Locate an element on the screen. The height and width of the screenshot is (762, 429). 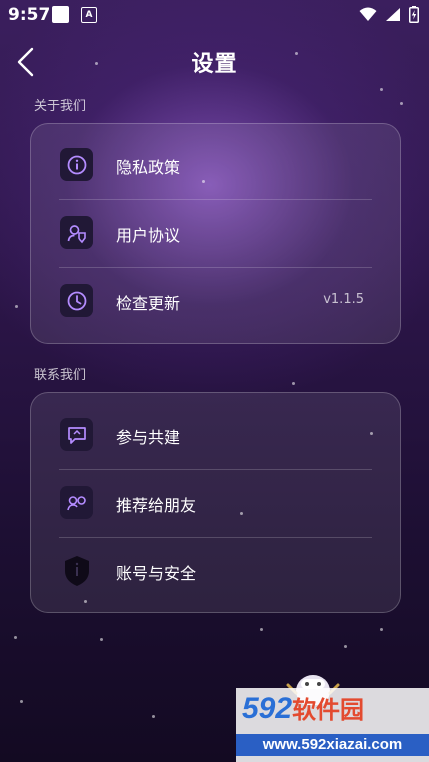
page-title: 设置 is located at coordinates (214, 64).